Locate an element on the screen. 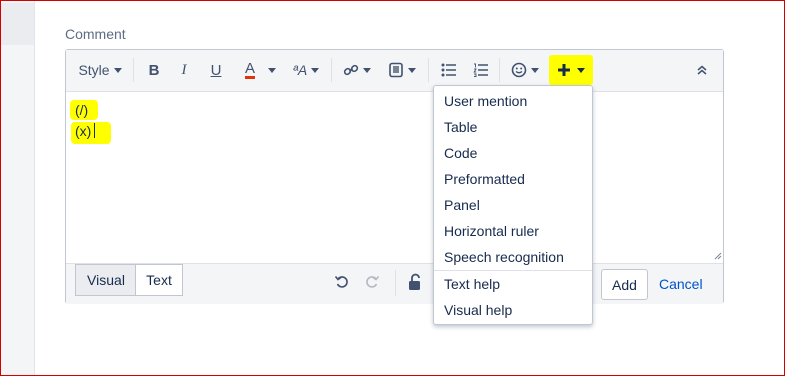  menu-item-table: Table is located at coordinates (460, 127).